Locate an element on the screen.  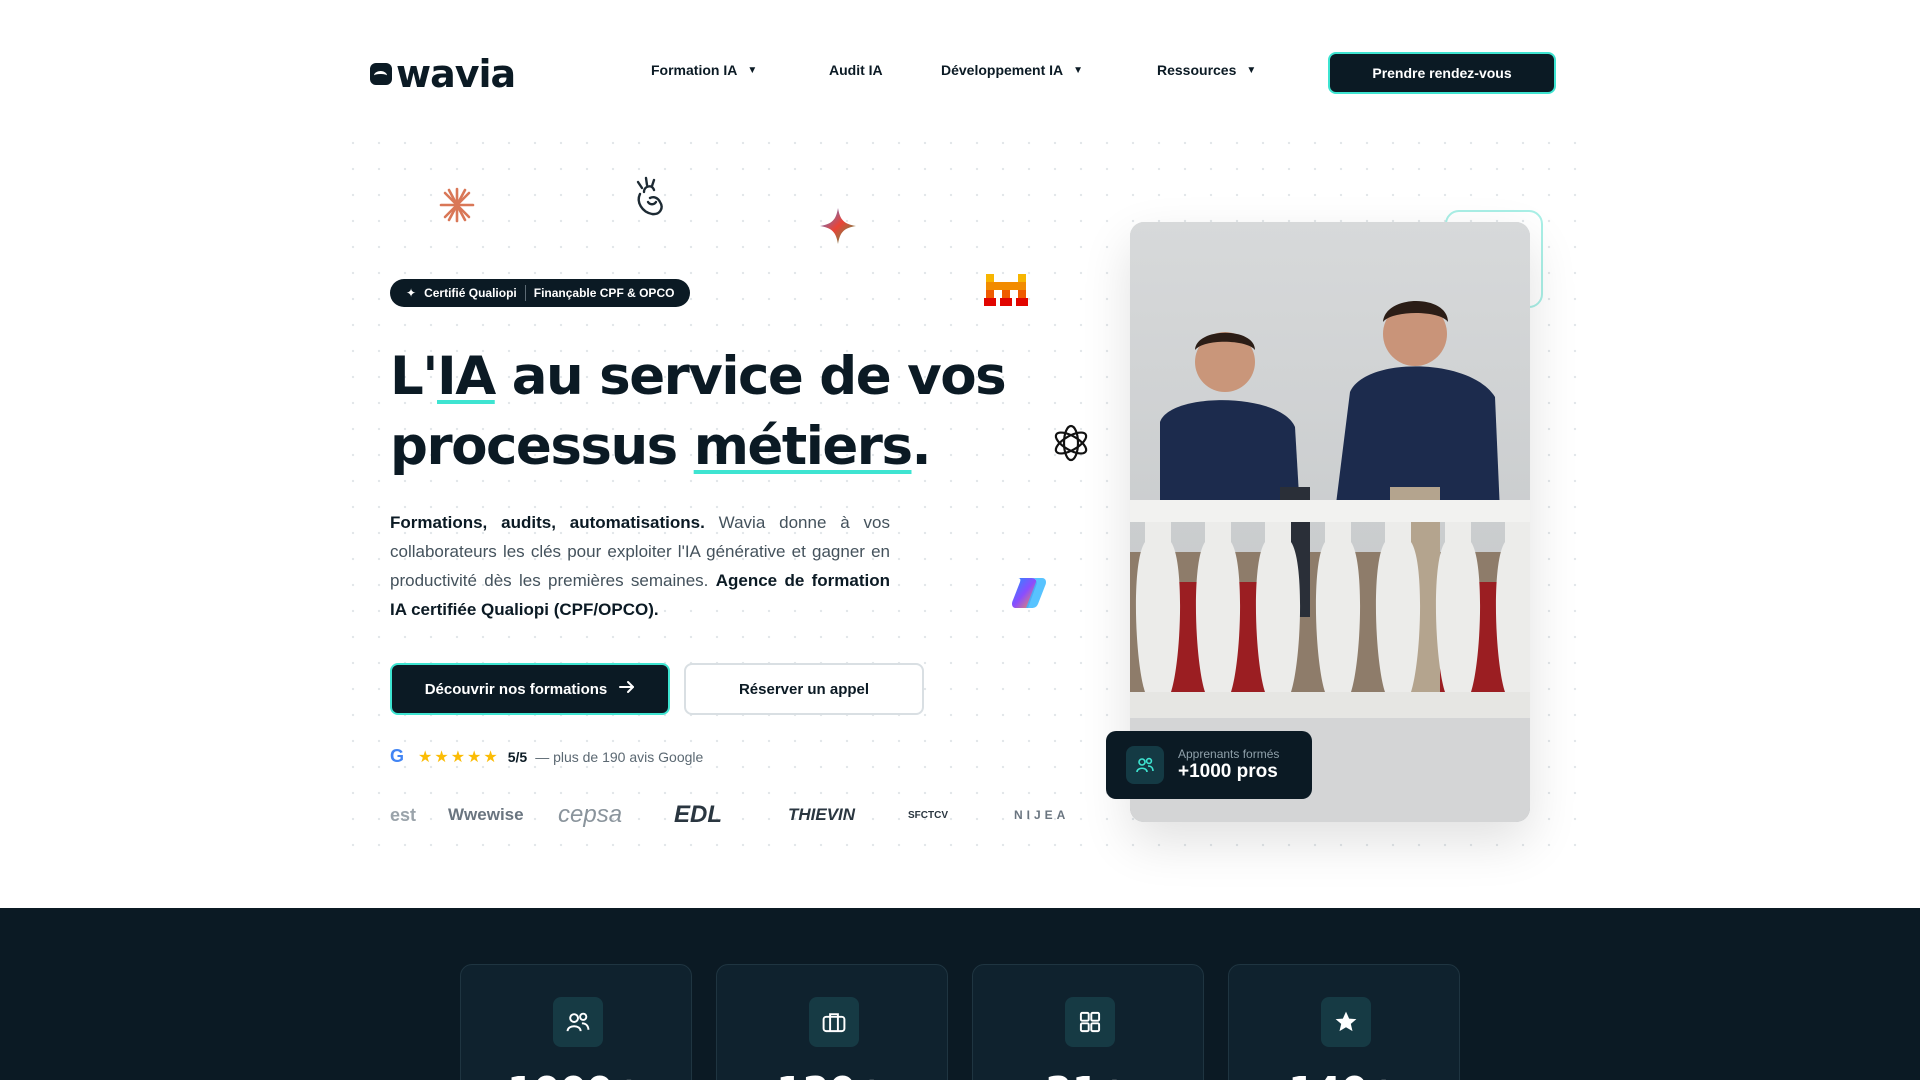
headline-part: L' is located at coordinates (414, 376).